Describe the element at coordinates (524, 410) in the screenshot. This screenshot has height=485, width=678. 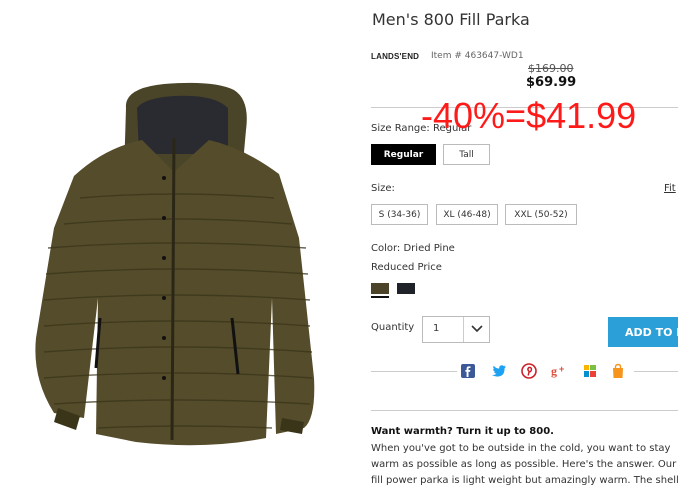
I see `divider-description` at that location.